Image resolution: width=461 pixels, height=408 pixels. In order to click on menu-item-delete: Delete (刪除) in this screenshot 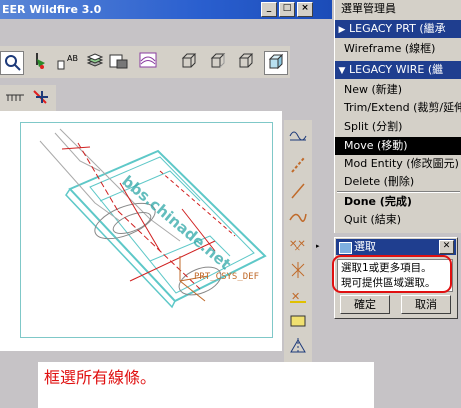, I will do `click(398, 182)`.